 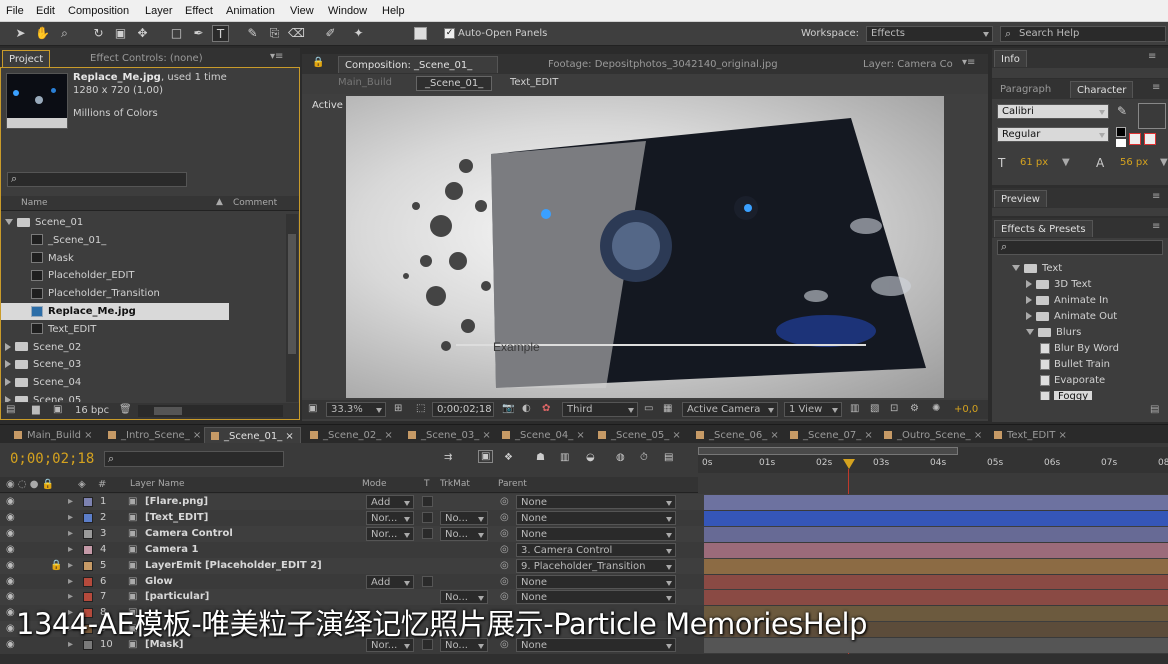 I want to click on resolution-select: Third, so click(x=600, y=409).